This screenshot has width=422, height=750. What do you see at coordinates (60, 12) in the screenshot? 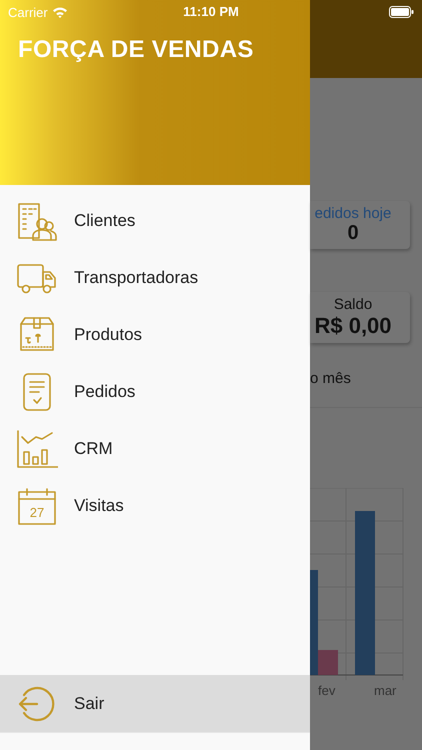
I see `wifi-icon` at bounding box center [60, 12].